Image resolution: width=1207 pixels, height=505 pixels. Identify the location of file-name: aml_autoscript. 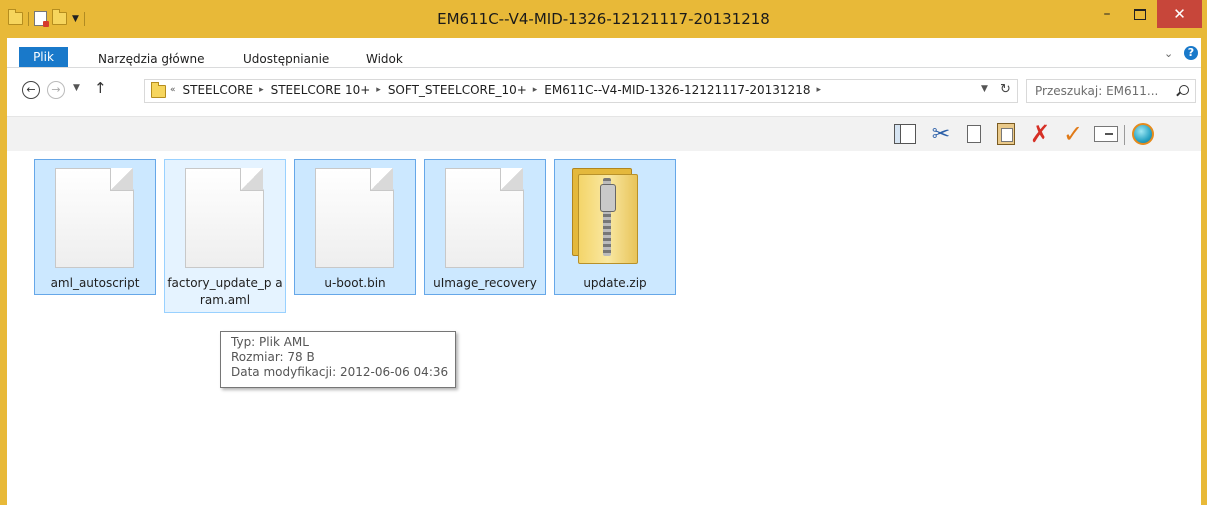
(95, 283).